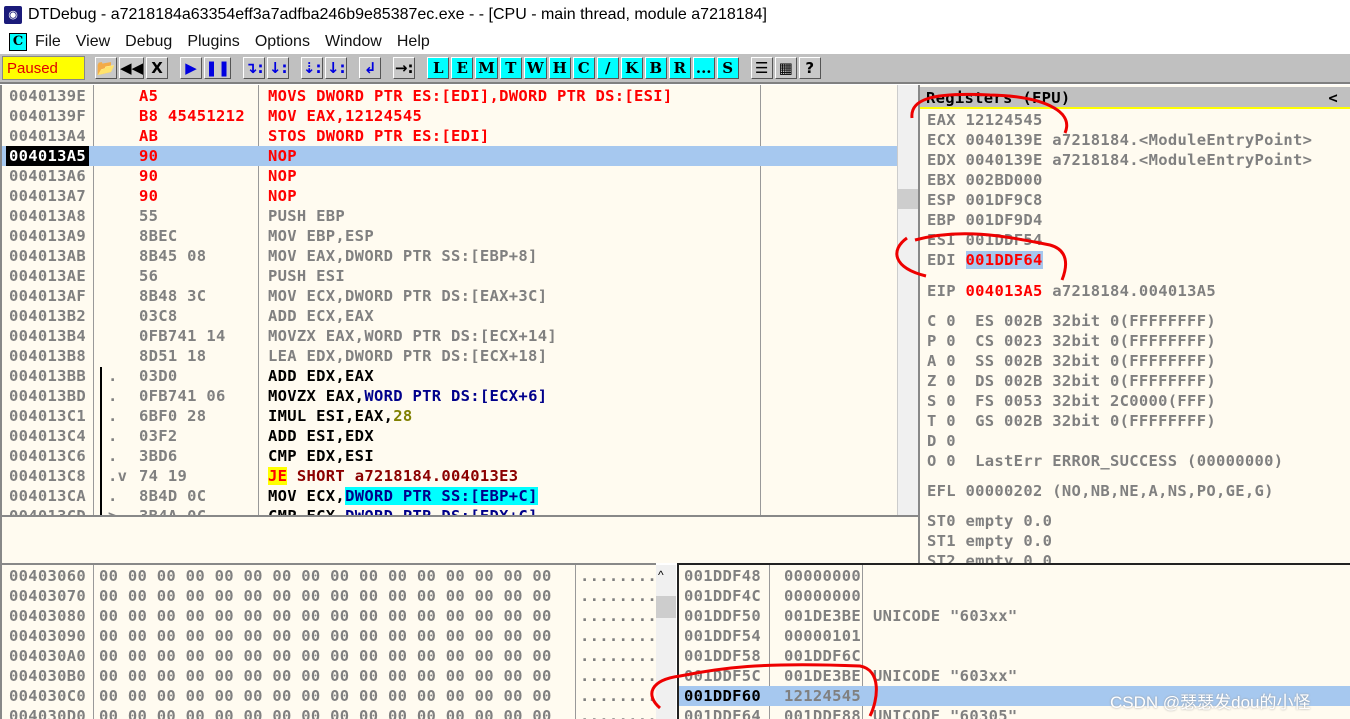  Describe the element at coordinates (1071, 291) in the screenshot. I see `register-eip: EIP 004013A5 a7218184.004013A5` at that location.